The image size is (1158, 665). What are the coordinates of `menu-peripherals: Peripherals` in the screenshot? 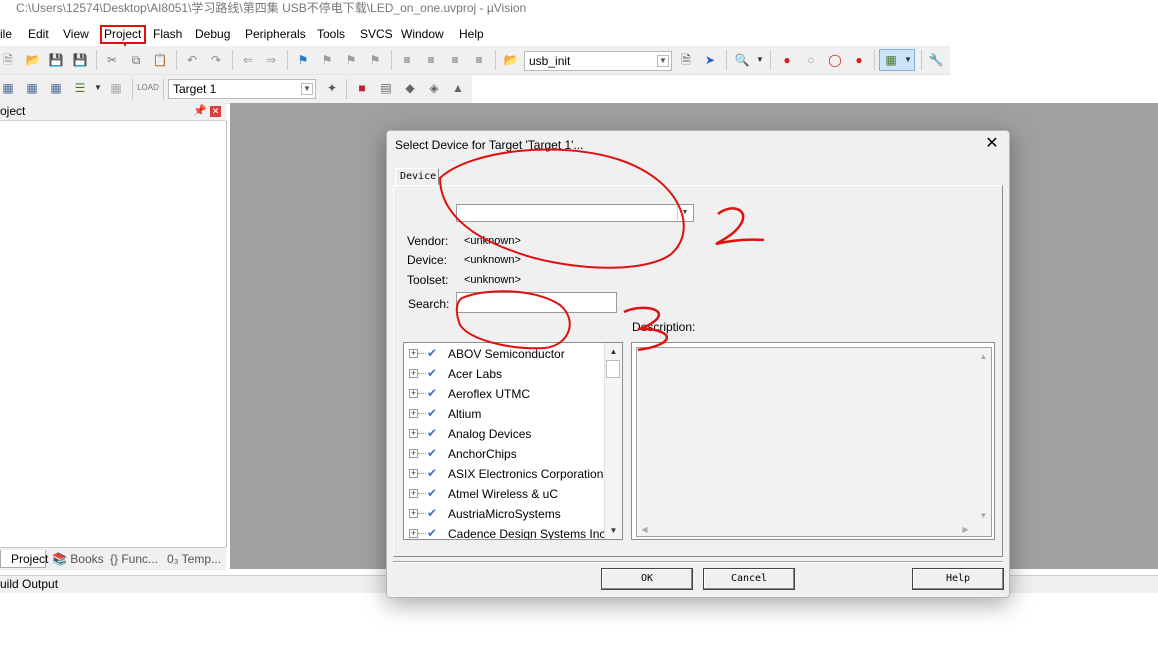 It's located at (275, 34).